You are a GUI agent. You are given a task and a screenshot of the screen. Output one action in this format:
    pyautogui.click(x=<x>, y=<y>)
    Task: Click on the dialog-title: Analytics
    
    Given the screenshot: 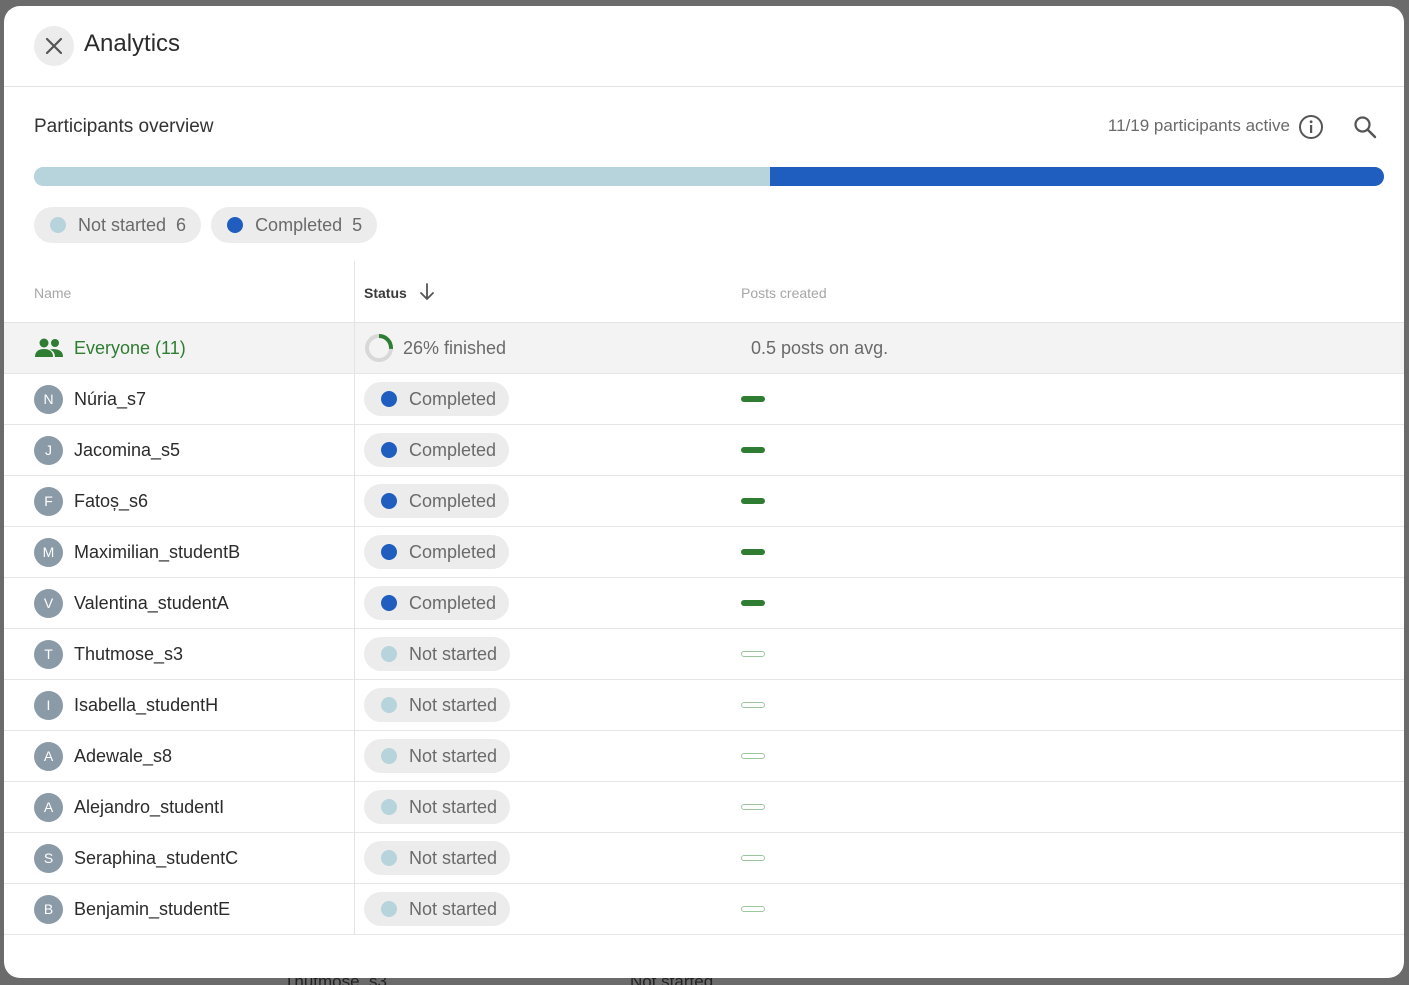 What is the action you would take?
    pyautogui.click(x=132, y=43)
    